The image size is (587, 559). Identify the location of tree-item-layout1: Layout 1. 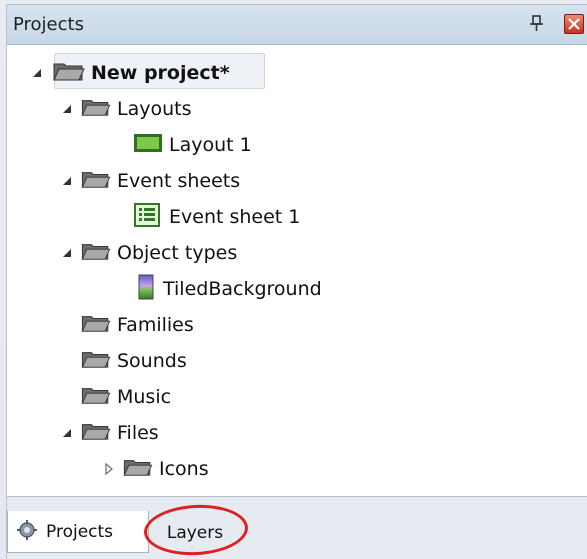
(192, 144).